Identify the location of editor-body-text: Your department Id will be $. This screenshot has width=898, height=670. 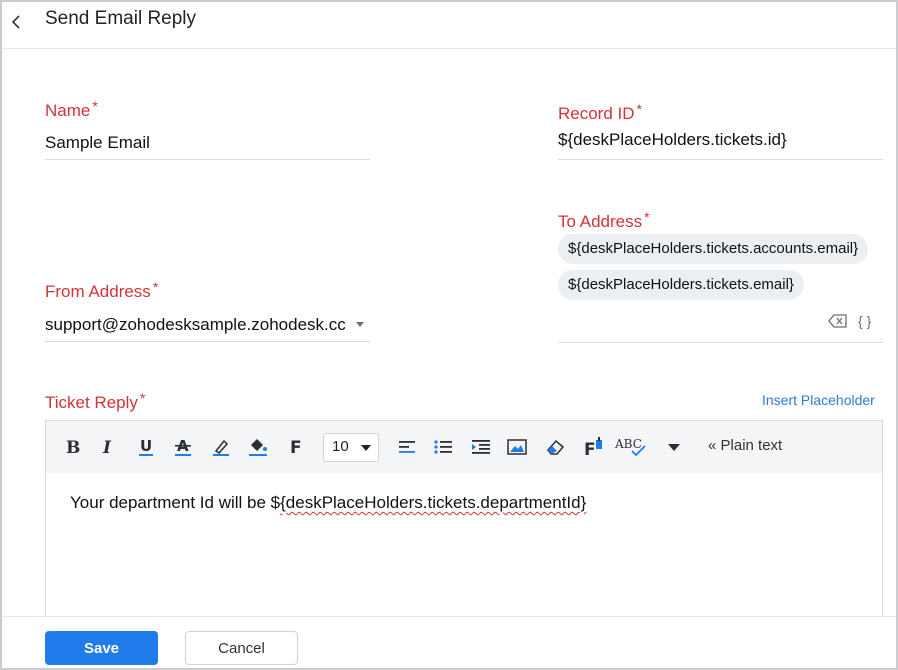
(175, 502).